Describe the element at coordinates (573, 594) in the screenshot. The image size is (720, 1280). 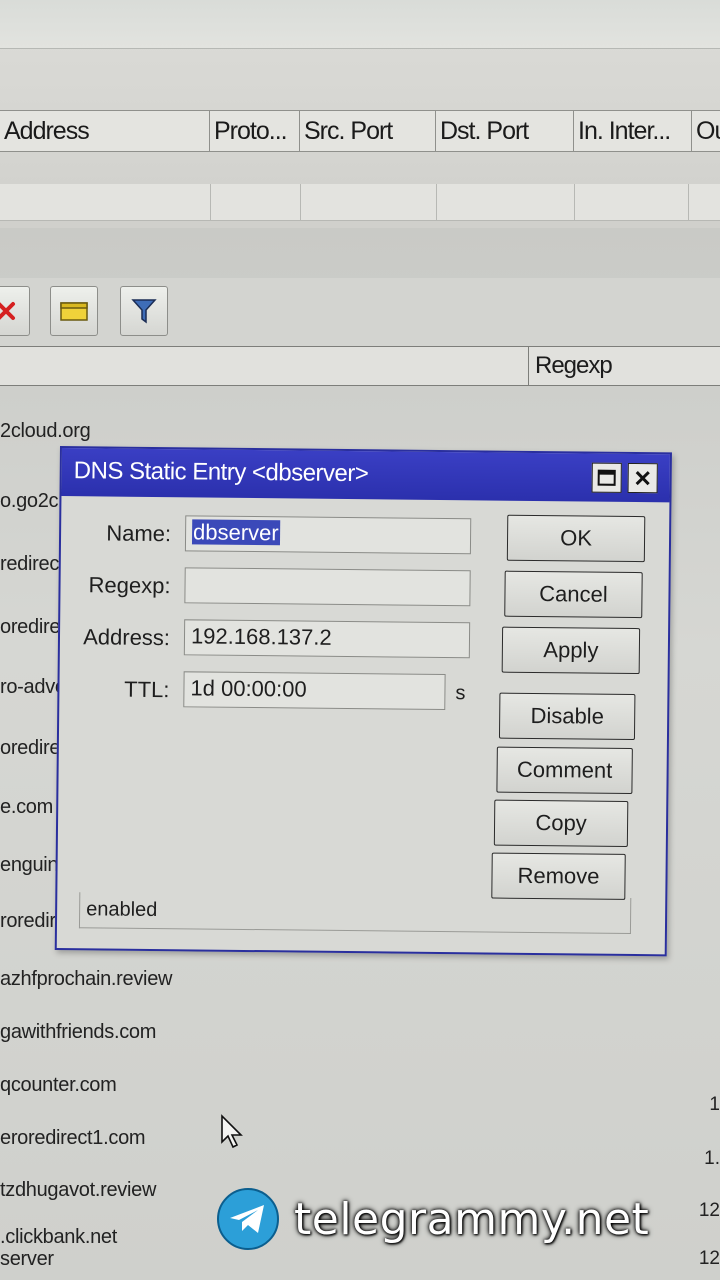
I see `cancel-button: Cancel` at that location.